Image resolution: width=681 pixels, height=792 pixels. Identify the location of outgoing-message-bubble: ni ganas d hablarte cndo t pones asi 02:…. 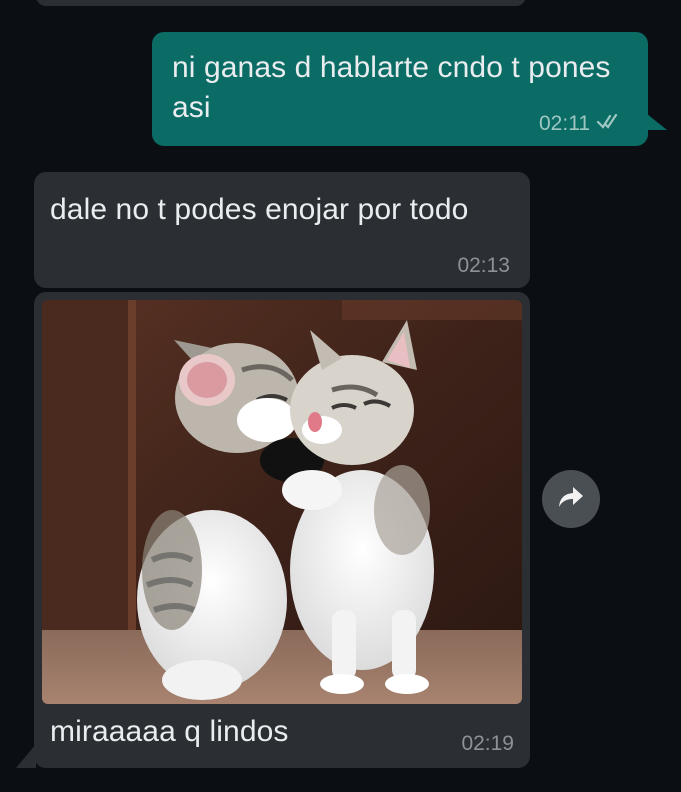
(400, 89).